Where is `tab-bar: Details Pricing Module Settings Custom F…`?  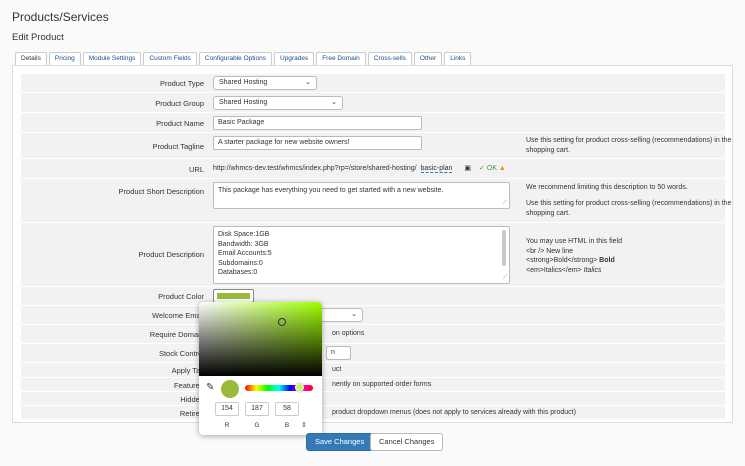 tab-bar: Details Pricing Module Settings Custom F… is located at coordinates (243, 59).